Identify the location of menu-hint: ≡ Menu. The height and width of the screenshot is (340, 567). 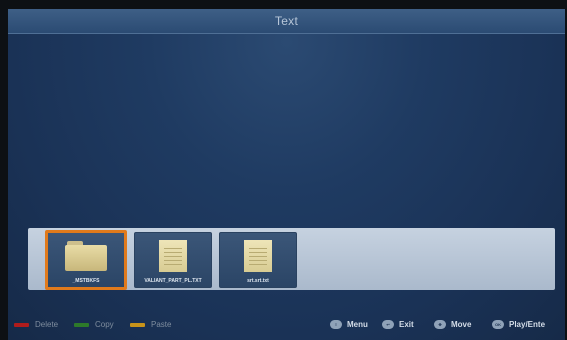
(349, 324).